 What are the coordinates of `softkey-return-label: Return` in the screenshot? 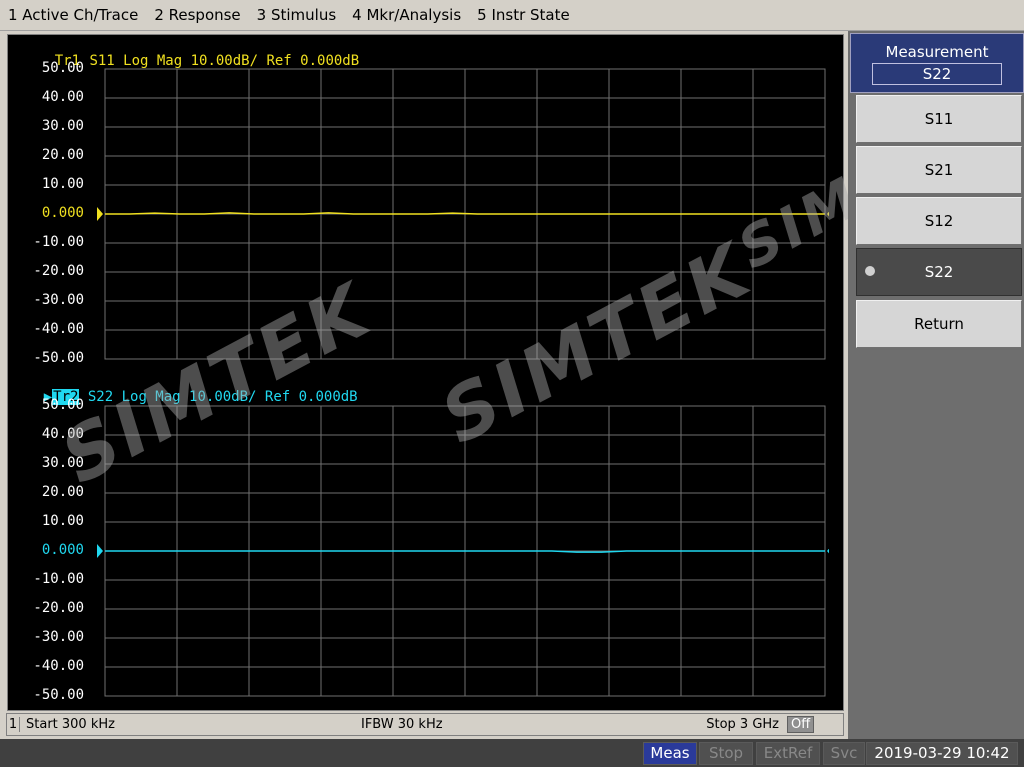 It's located at (939, 324).